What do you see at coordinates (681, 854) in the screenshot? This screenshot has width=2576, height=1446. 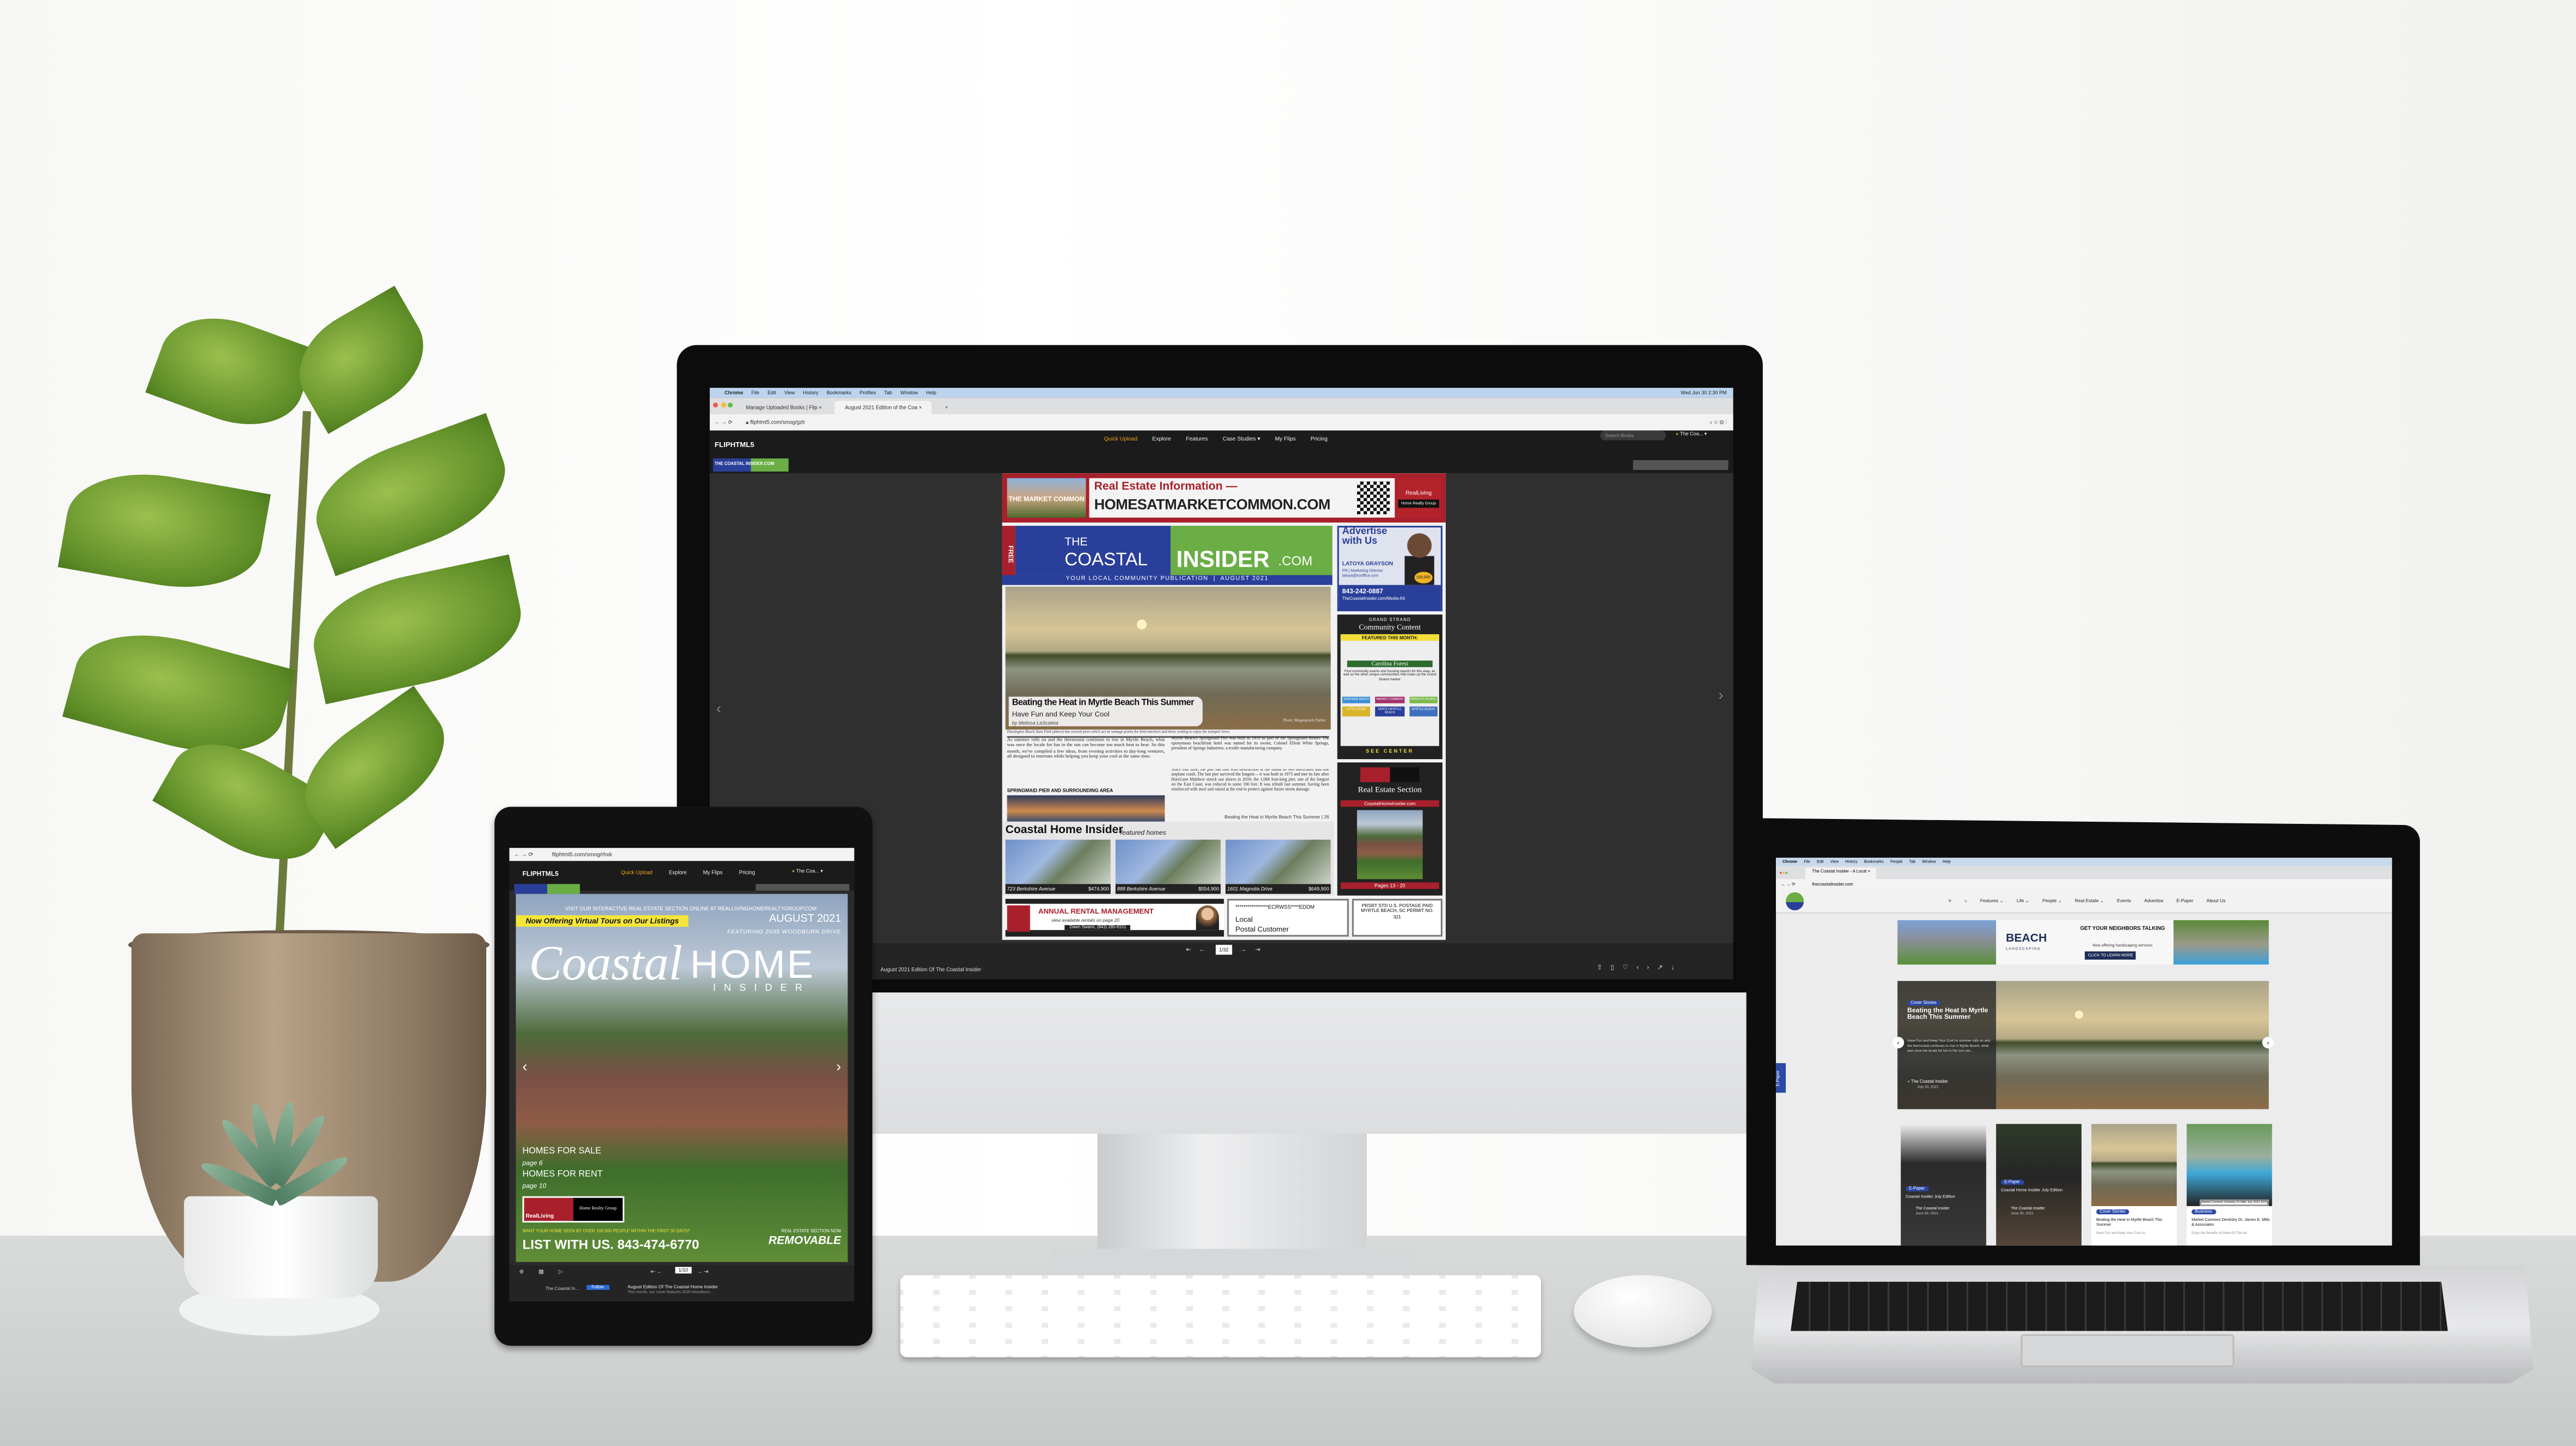 I see `tablet-address-bar: ← → ⟳ fliphtml5.com/smog/rhxk` at bounding box center [681, 854].